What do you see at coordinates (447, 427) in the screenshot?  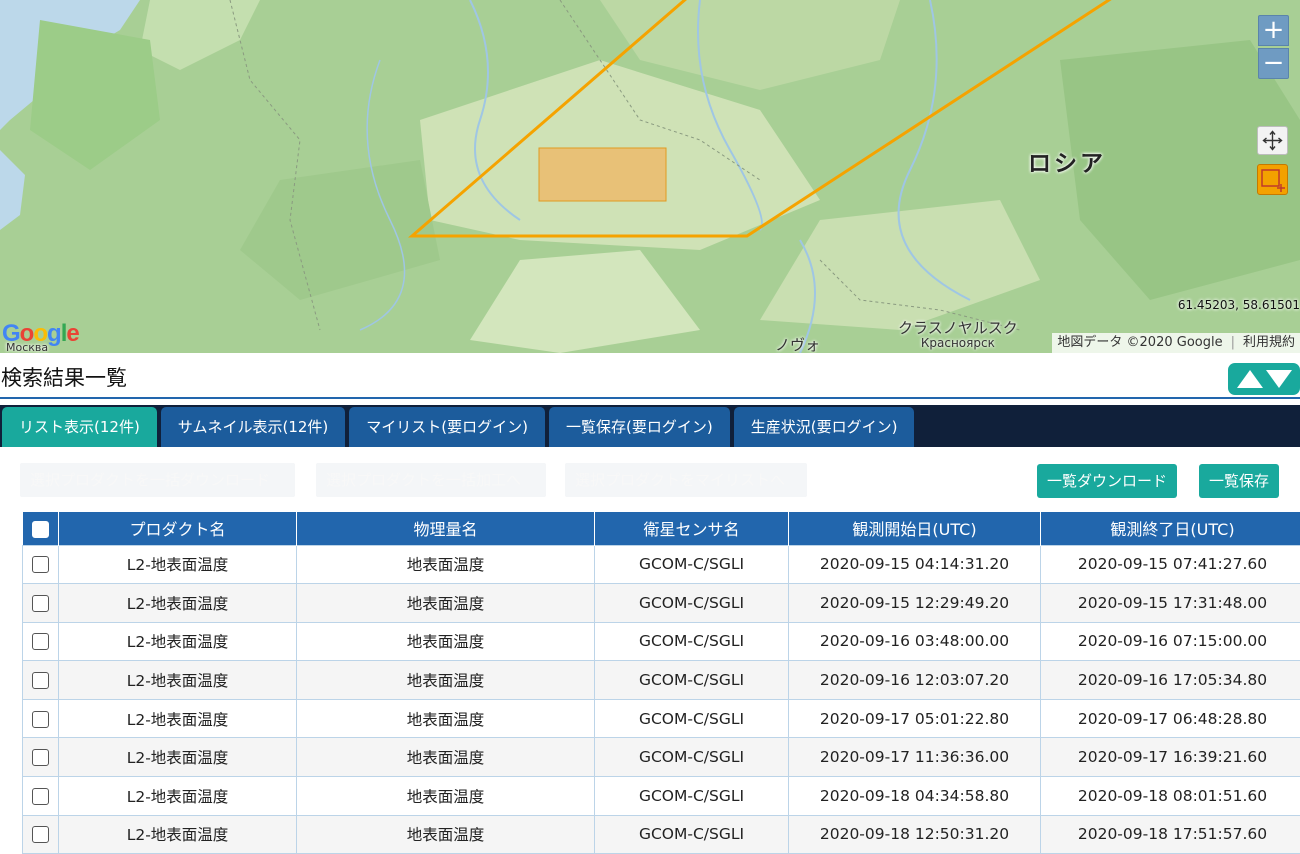 I see `tab-mylist: マイリスト(要ログイン)` at bounding box center [447, 427].